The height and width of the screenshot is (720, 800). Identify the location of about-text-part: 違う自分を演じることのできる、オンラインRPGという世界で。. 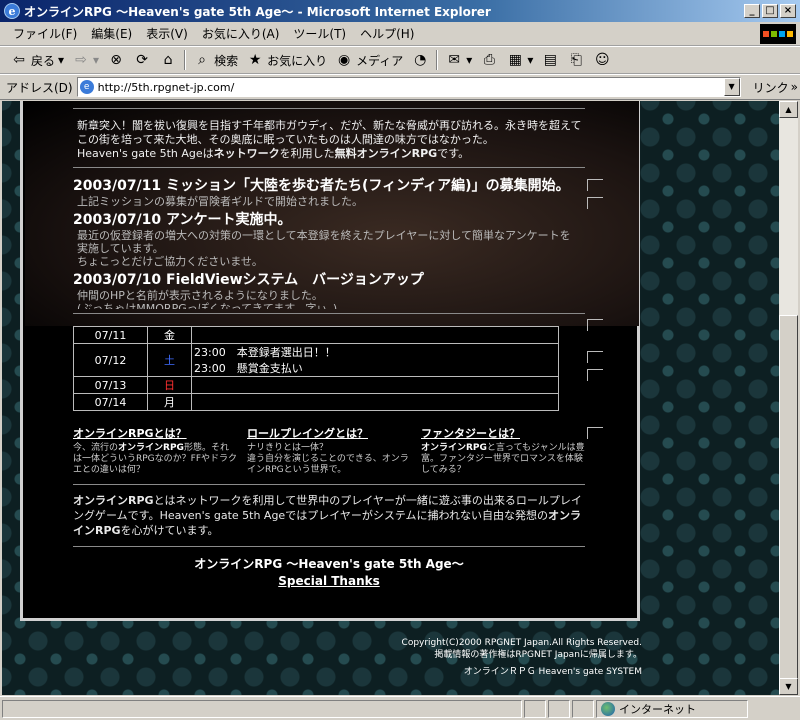
(328, 464).